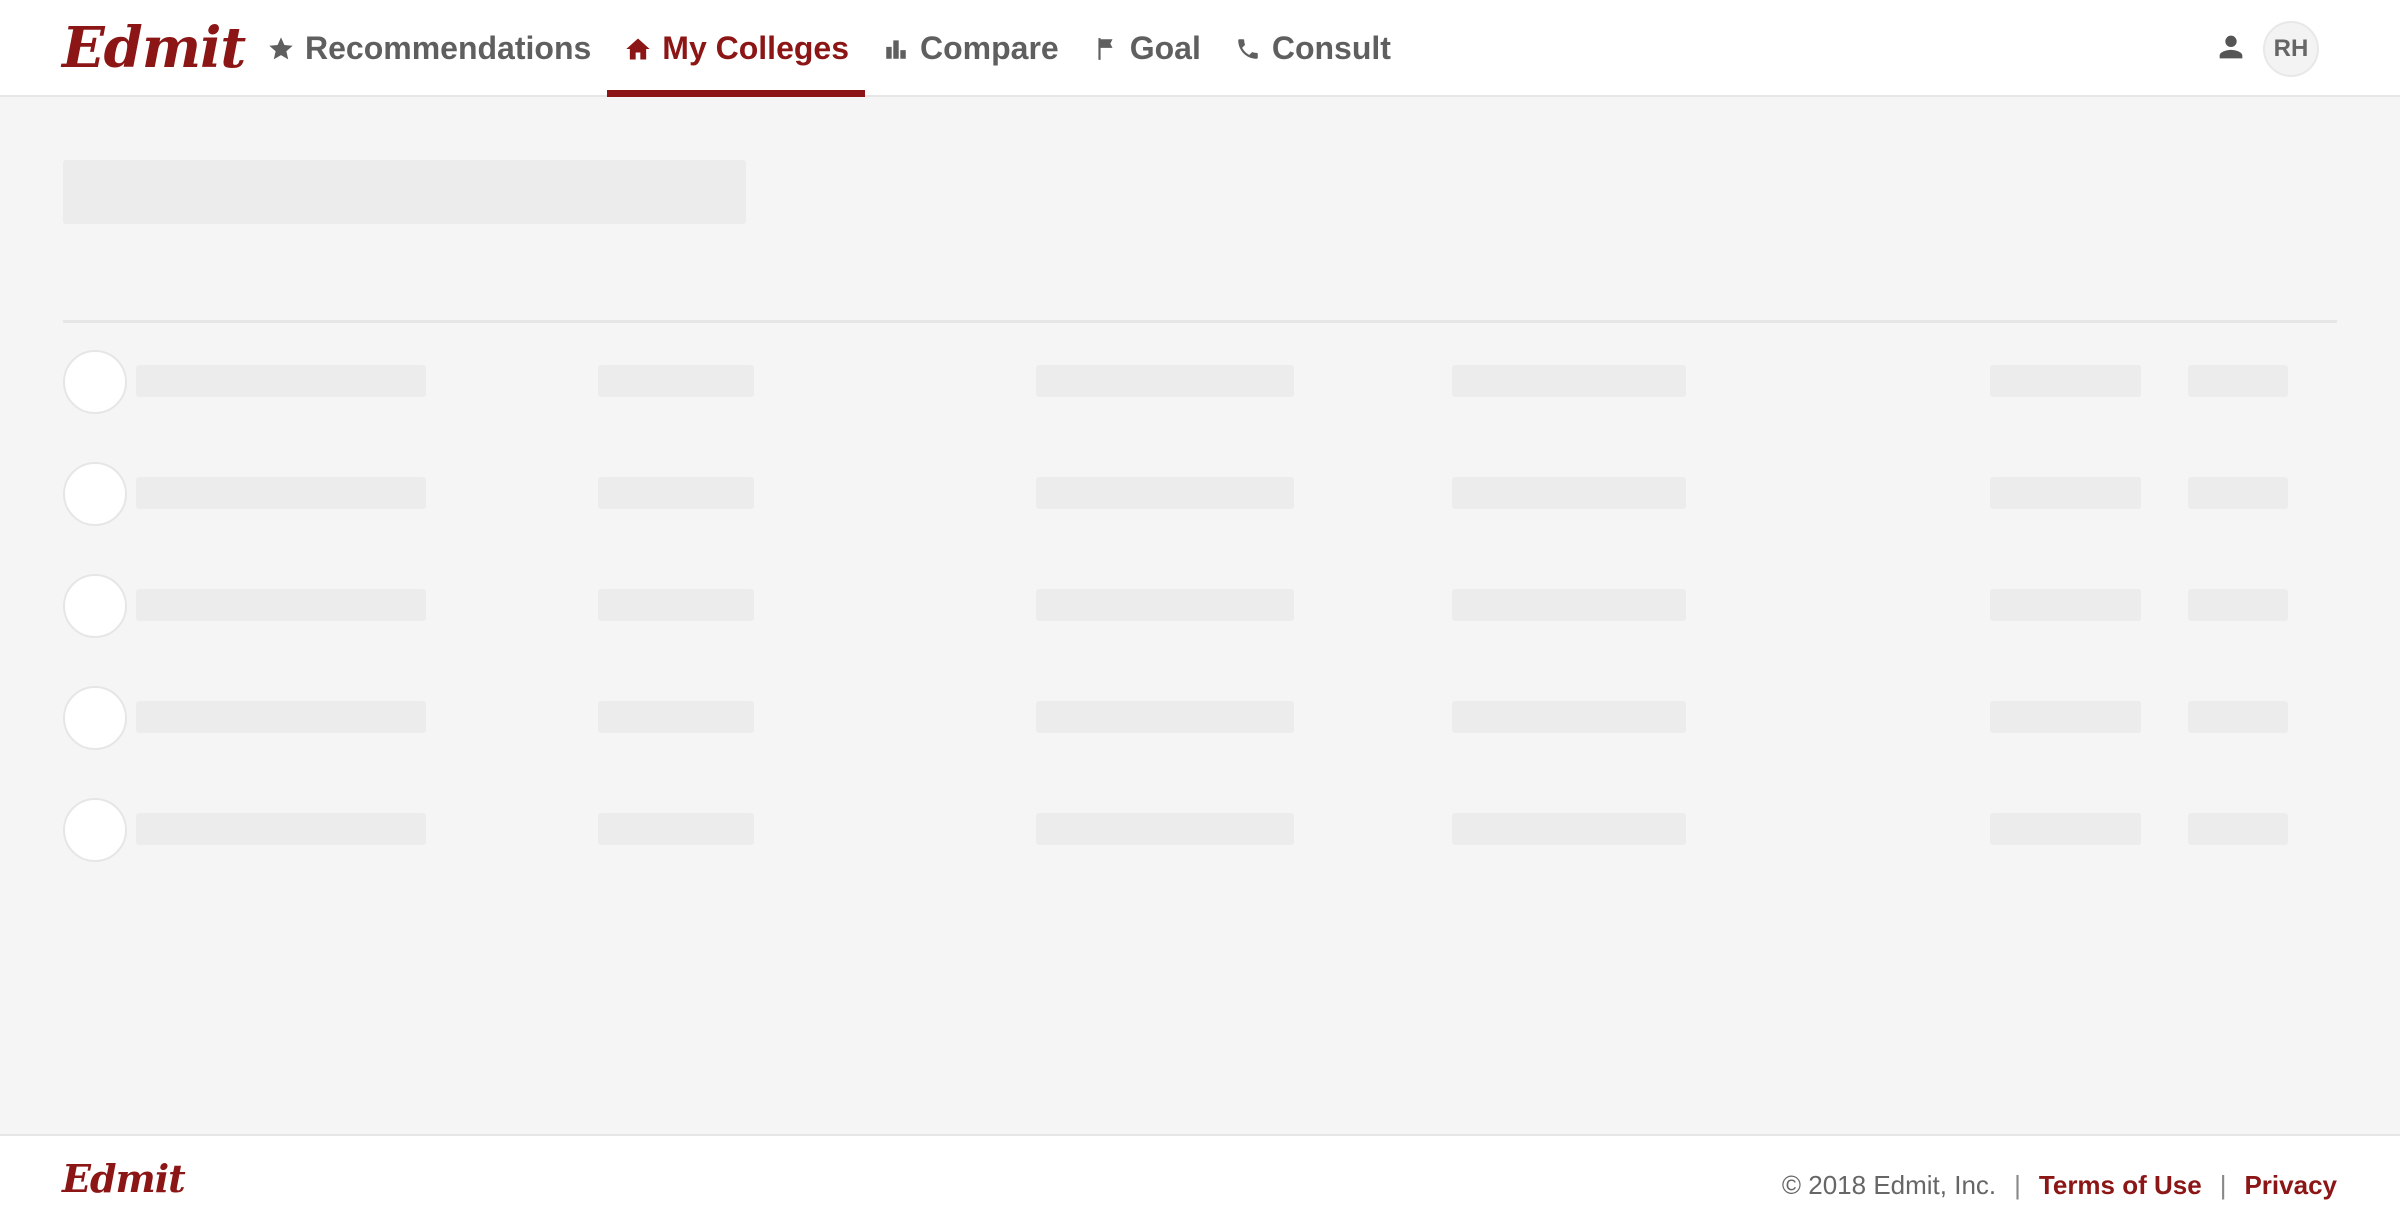 The width and height of the screenshot is (2400, 1232). Describe the element at coordinates (448, 48) in the screenshot. I see `nav-label: Recommendations` at that location.